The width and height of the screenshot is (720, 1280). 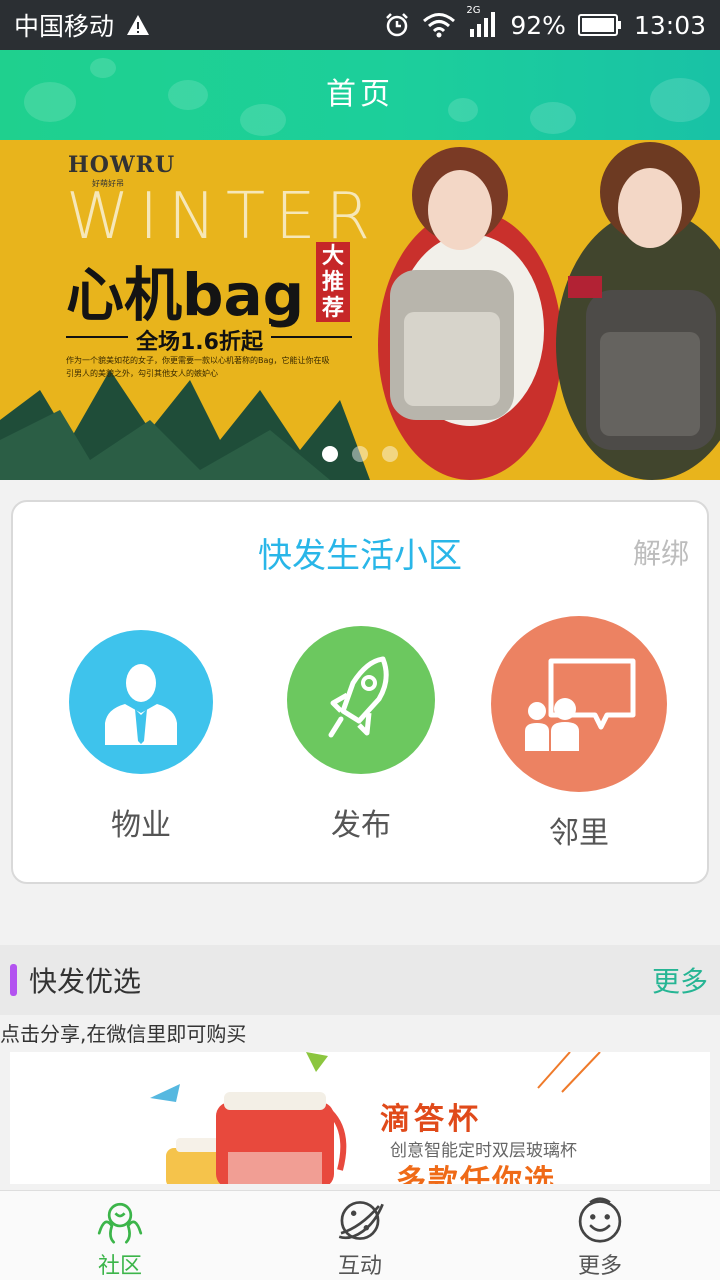 What do you see at coordinates (185, 295) in the screenshot?
I see `banner-headline: 心机bag` at bounding box center [185, 295].